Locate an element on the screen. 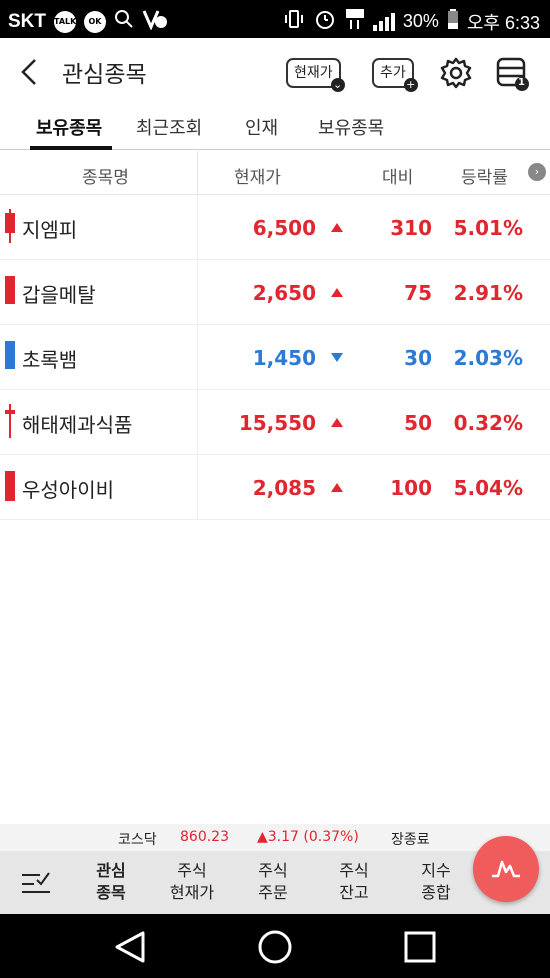 This screenshot has height=978, width=550. stock-diff: 100 is located at coordinates (411, 488).